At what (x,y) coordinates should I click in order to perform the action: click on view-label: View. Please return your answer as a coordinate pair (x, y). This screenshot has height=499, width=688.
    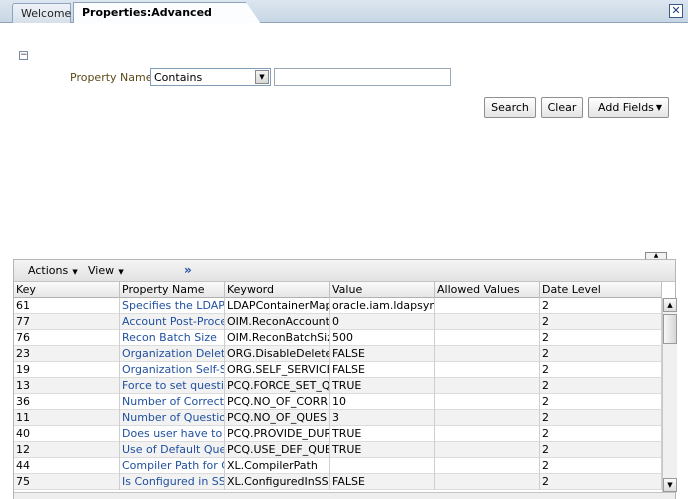
    Looking at the image, I should click on (101, 270).